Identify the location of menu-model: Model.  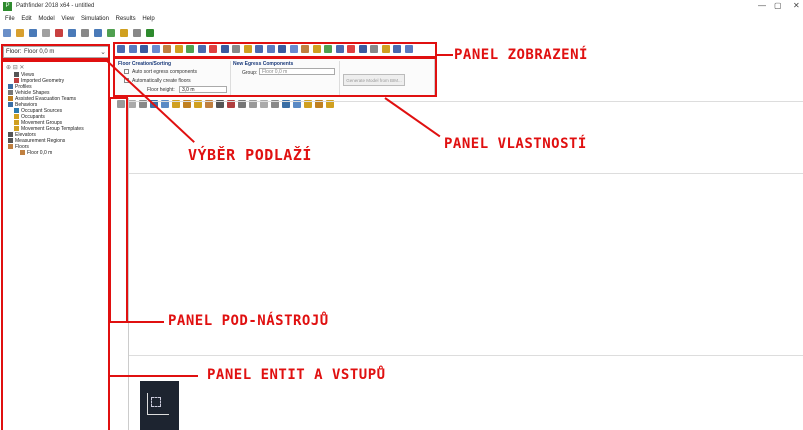
(46, 19).